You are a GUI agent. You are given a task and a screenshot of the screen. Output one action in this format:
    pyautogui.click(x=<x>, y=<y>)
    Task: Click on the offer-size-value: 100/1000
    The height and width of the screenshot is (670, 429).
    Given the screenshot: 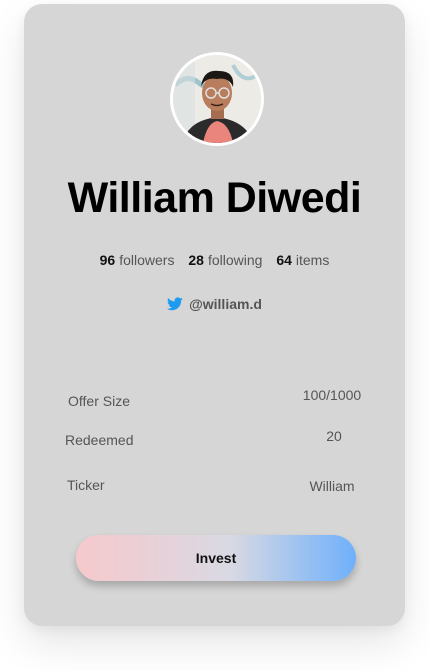 What is the action you would take?
    pyautogui.click(x=332, y=395)
    